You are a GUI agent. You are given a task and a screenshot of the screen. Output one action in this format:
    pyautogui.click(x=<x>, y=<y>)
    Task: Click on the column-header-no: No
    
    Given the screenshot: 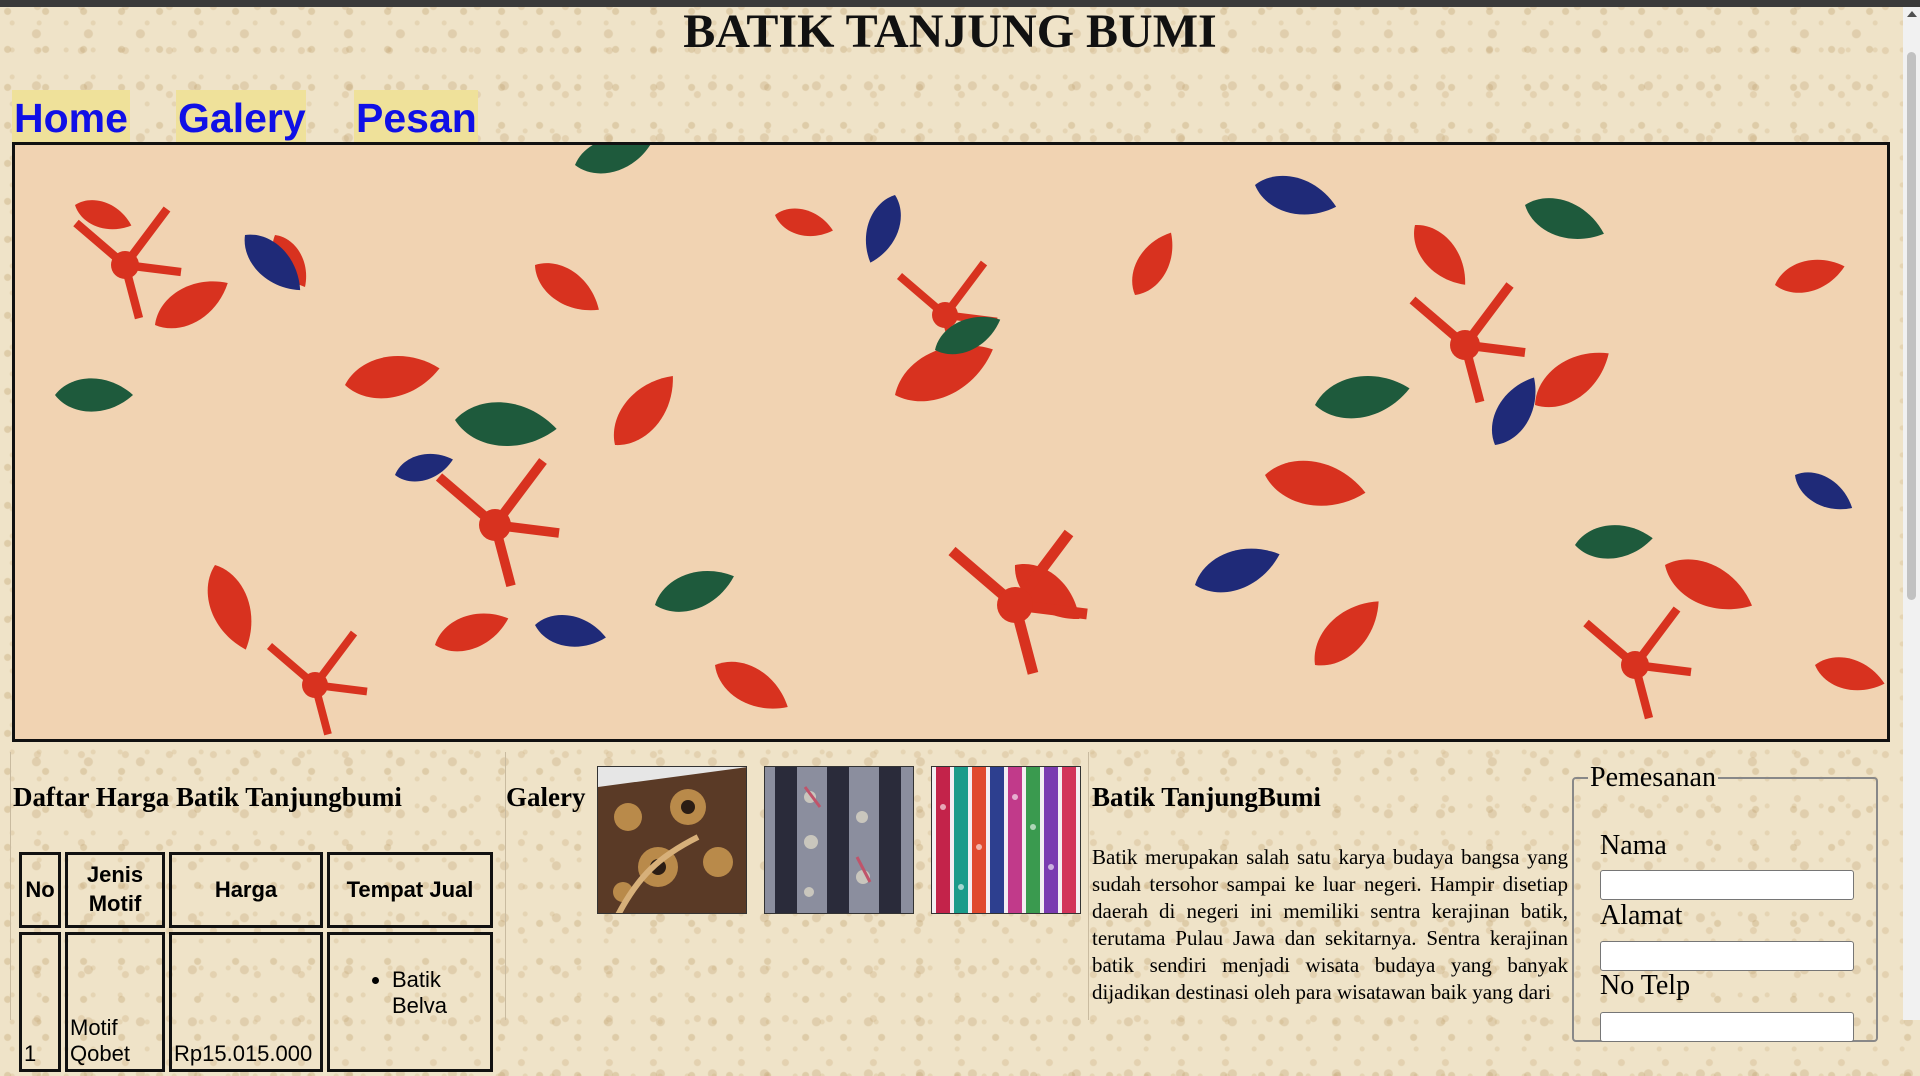 What is the action you would take?
    pyautogui.click(x=40, y=890)
    